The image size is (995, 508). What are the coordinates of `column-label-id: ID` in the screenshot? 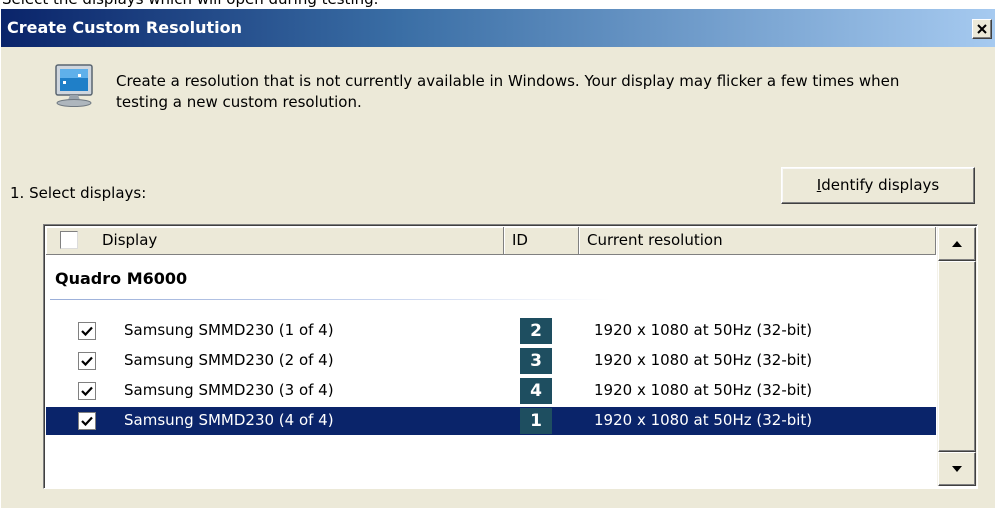 It's located at (520, 240).